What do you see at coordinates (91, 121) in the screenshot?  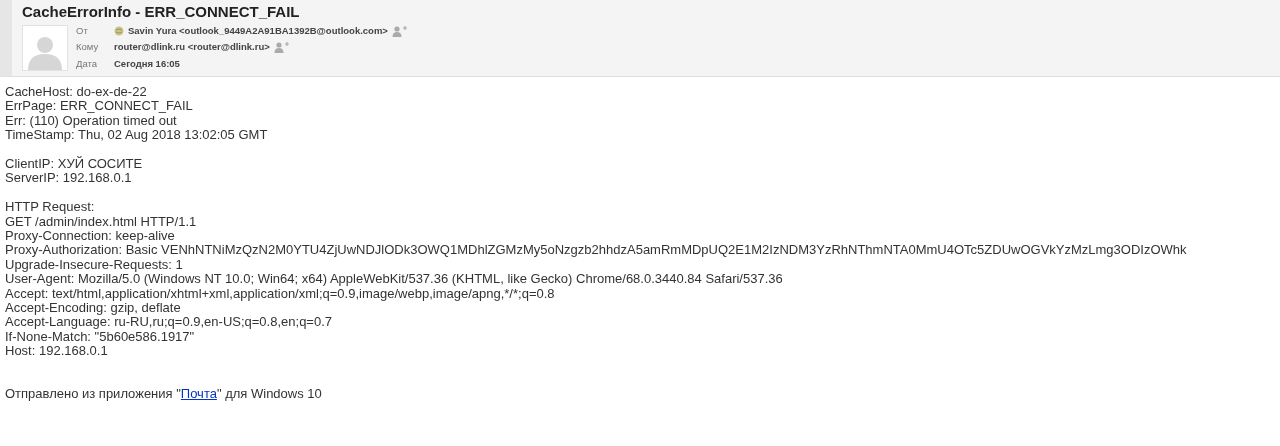 I see `body-text-line: Err: (110) Operation timed out` at bounding box center [91, 121].